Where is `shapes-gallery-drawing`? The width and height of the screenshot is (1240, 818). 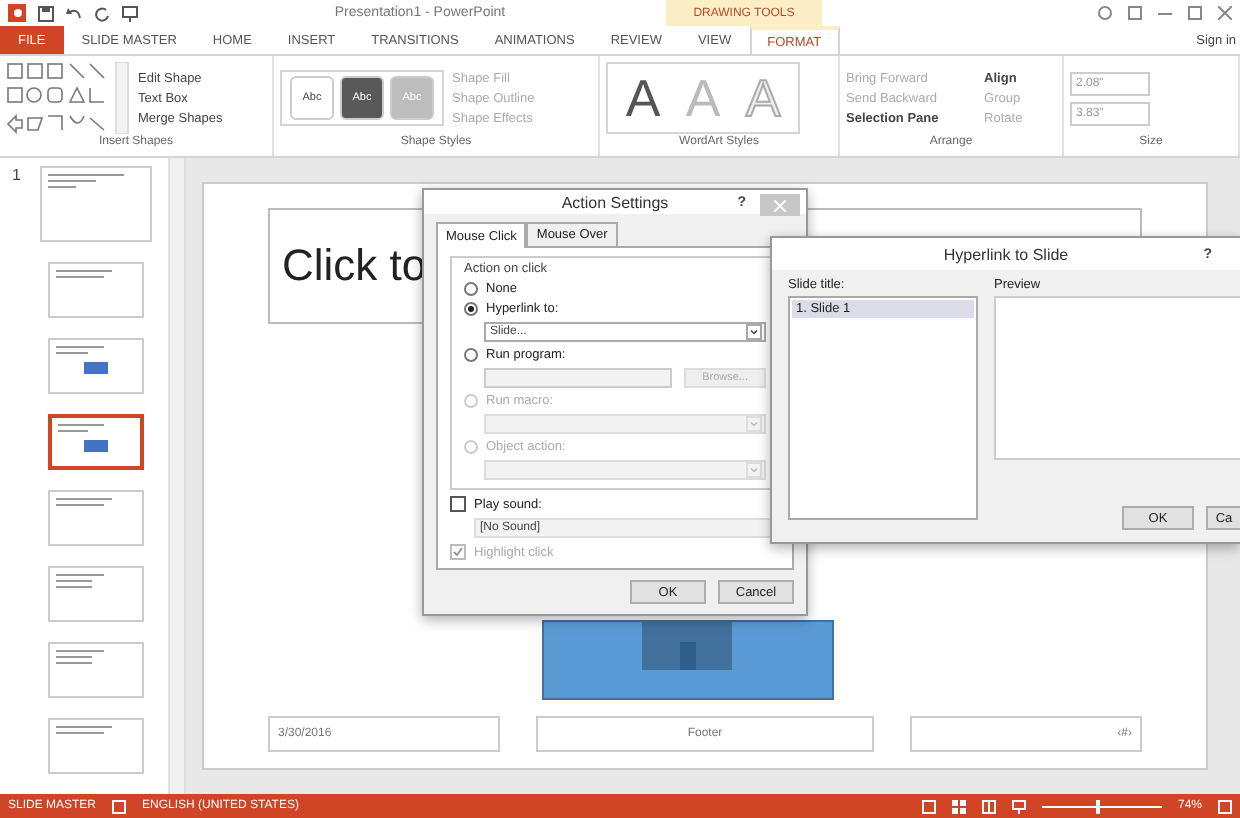
shapes-gallery-drawing is located at coordinates (68, 98).